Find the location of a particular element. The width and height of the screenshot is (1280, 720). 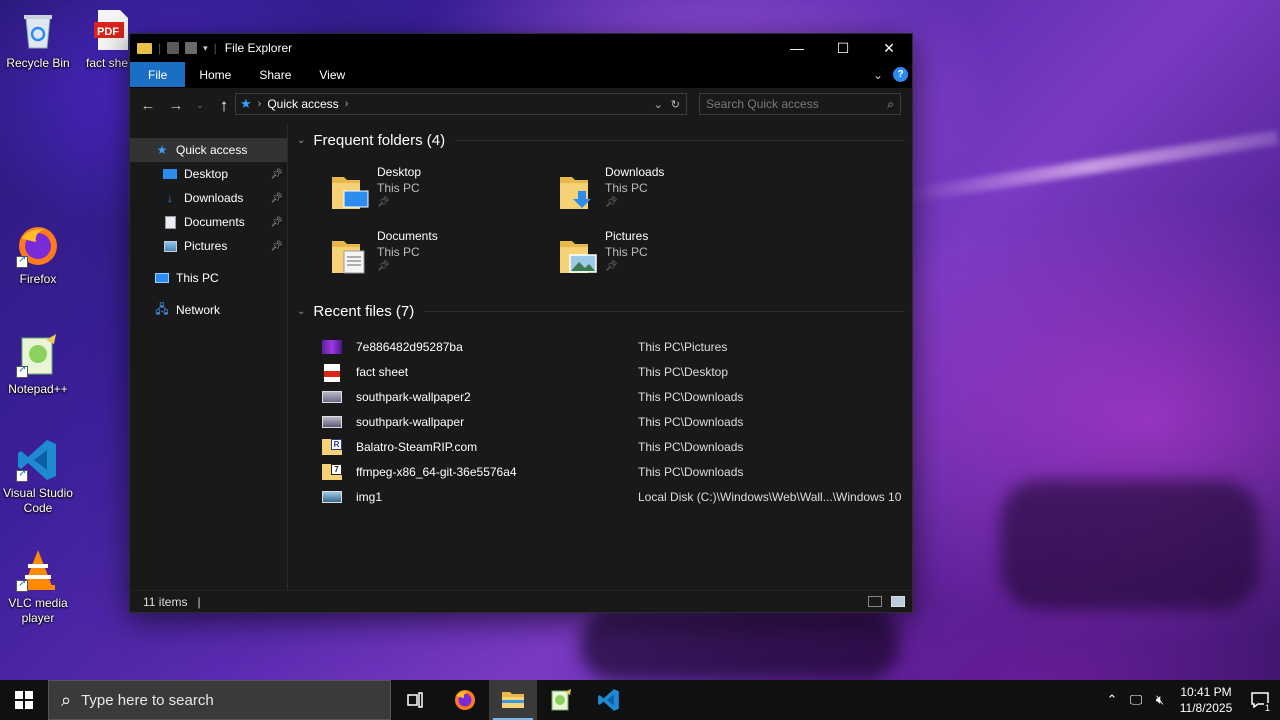

file-name: Balatro-SteamRIP.com is located at coordinates (417, 446).